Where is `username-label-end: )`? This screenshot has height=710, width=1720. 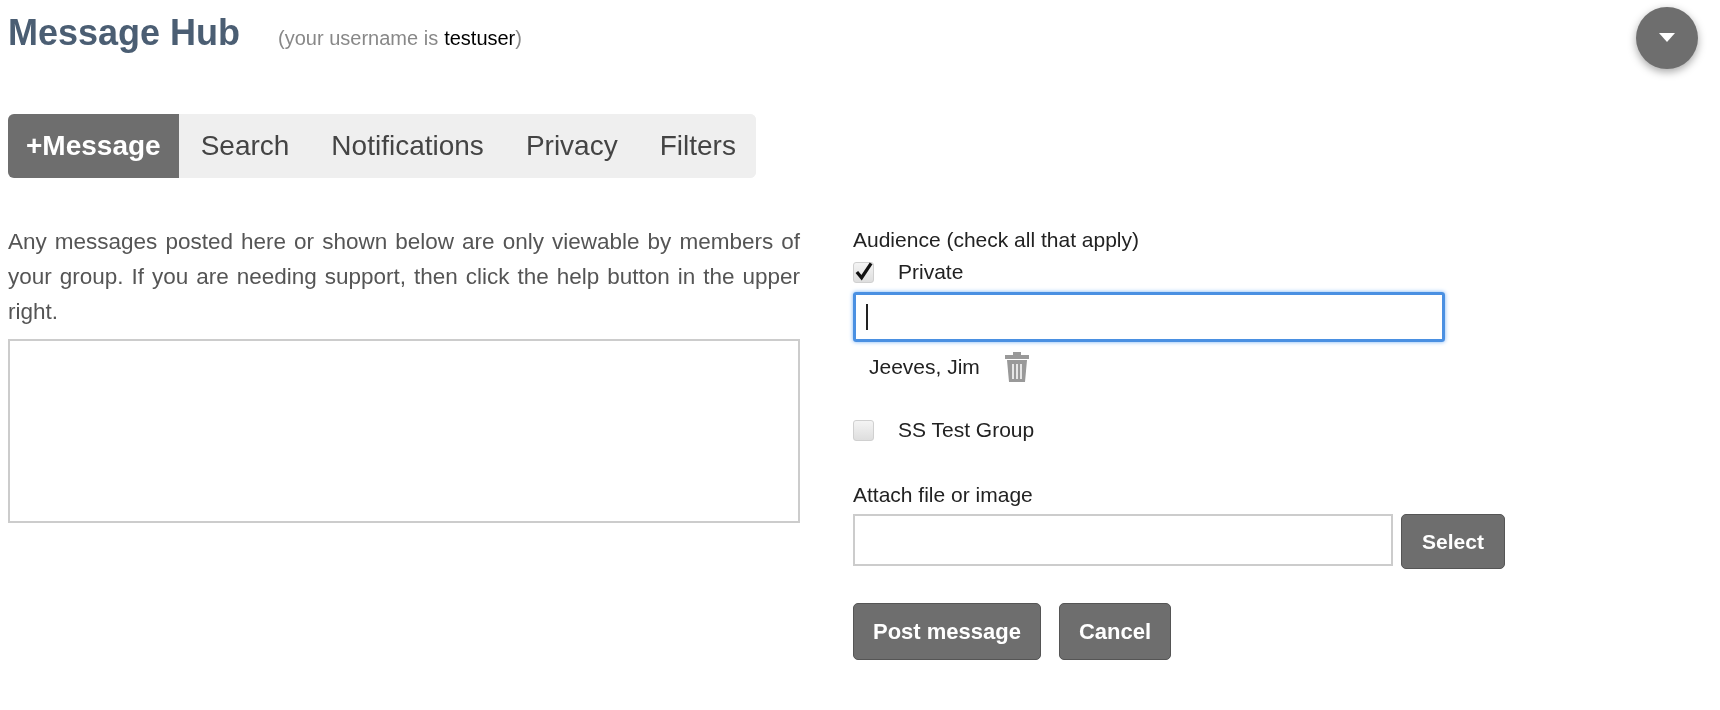
username-label-end: ) is located at coordinates (518, 38).